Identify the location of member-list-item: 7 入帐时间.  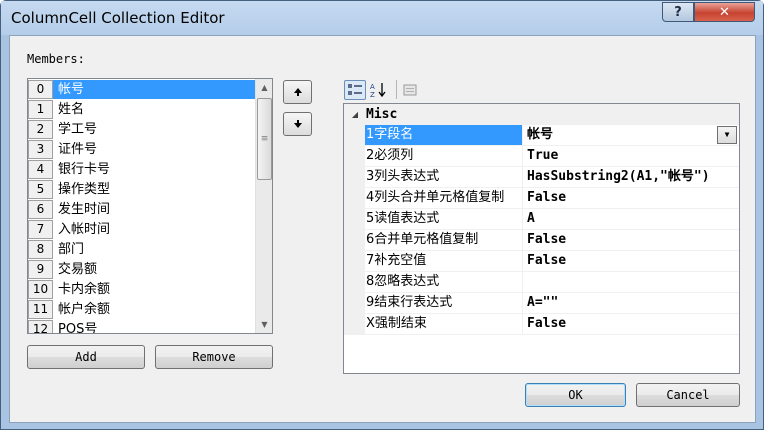
(142, 229).